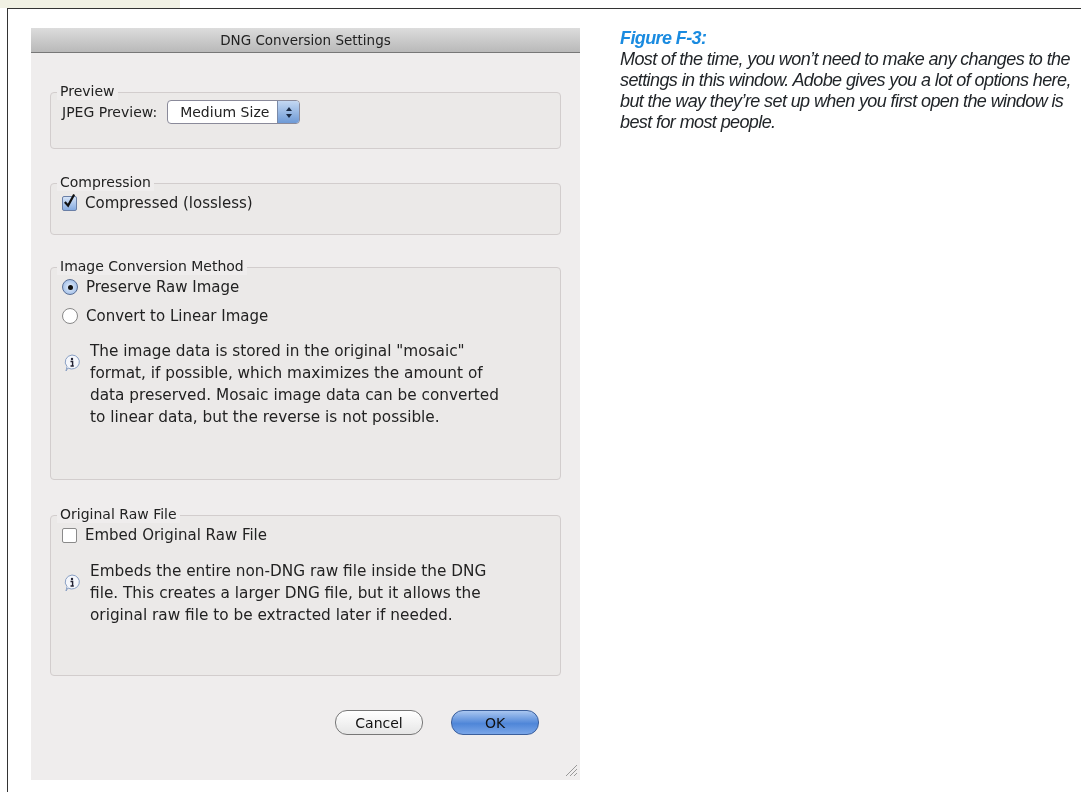 This screenshot has height=792, width=1081. I want to click on figure-caption: Most of the time, you won’t need to make any changes to the settings in this window. Adobe gives you a lot of options here, but the way they’re set up when you first open the window is best for most people., so click(846, 91).